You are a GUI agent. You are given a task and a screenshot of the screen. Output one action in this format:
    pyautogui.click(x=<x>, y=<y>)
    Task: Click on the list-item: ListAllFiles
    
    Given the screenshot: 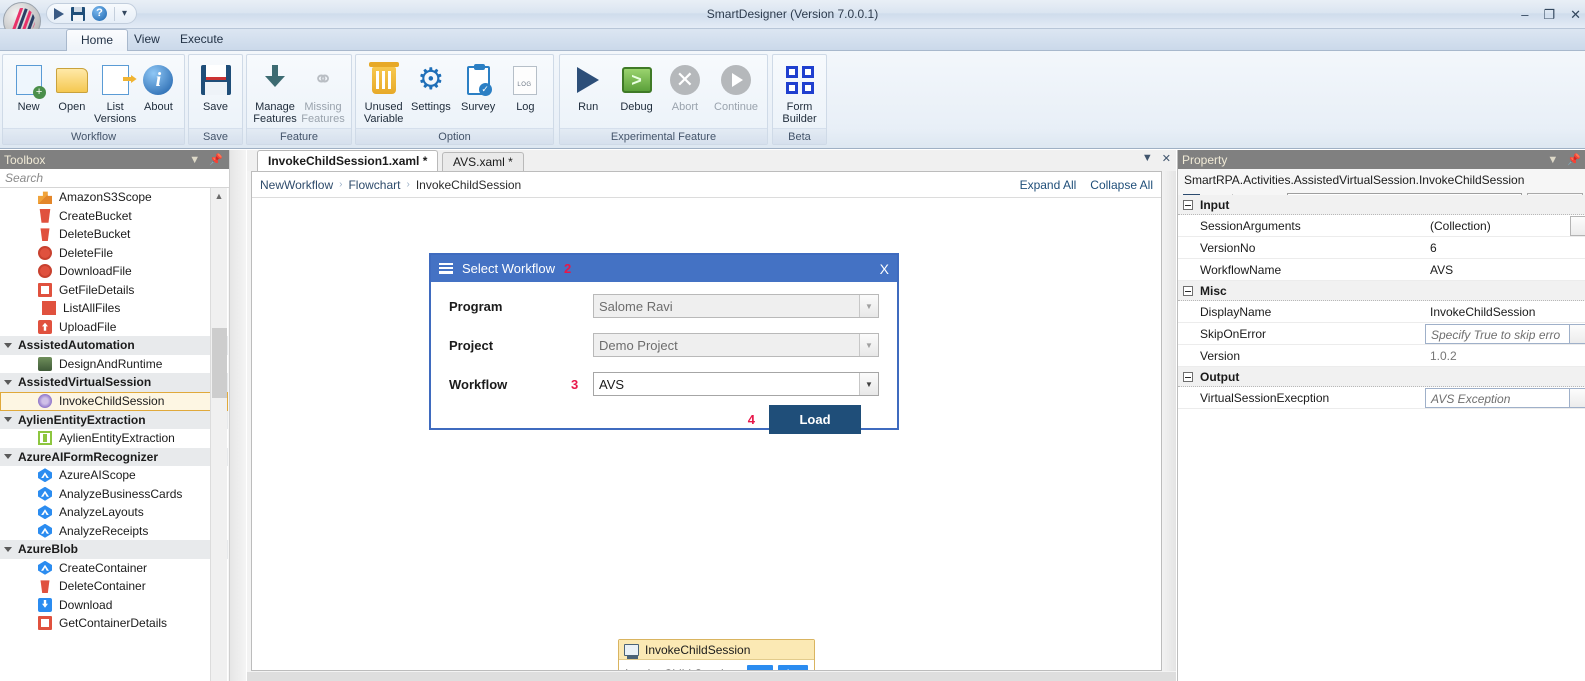 What is the action you would take?
    pyautogui.click(x=114, y=308)
    